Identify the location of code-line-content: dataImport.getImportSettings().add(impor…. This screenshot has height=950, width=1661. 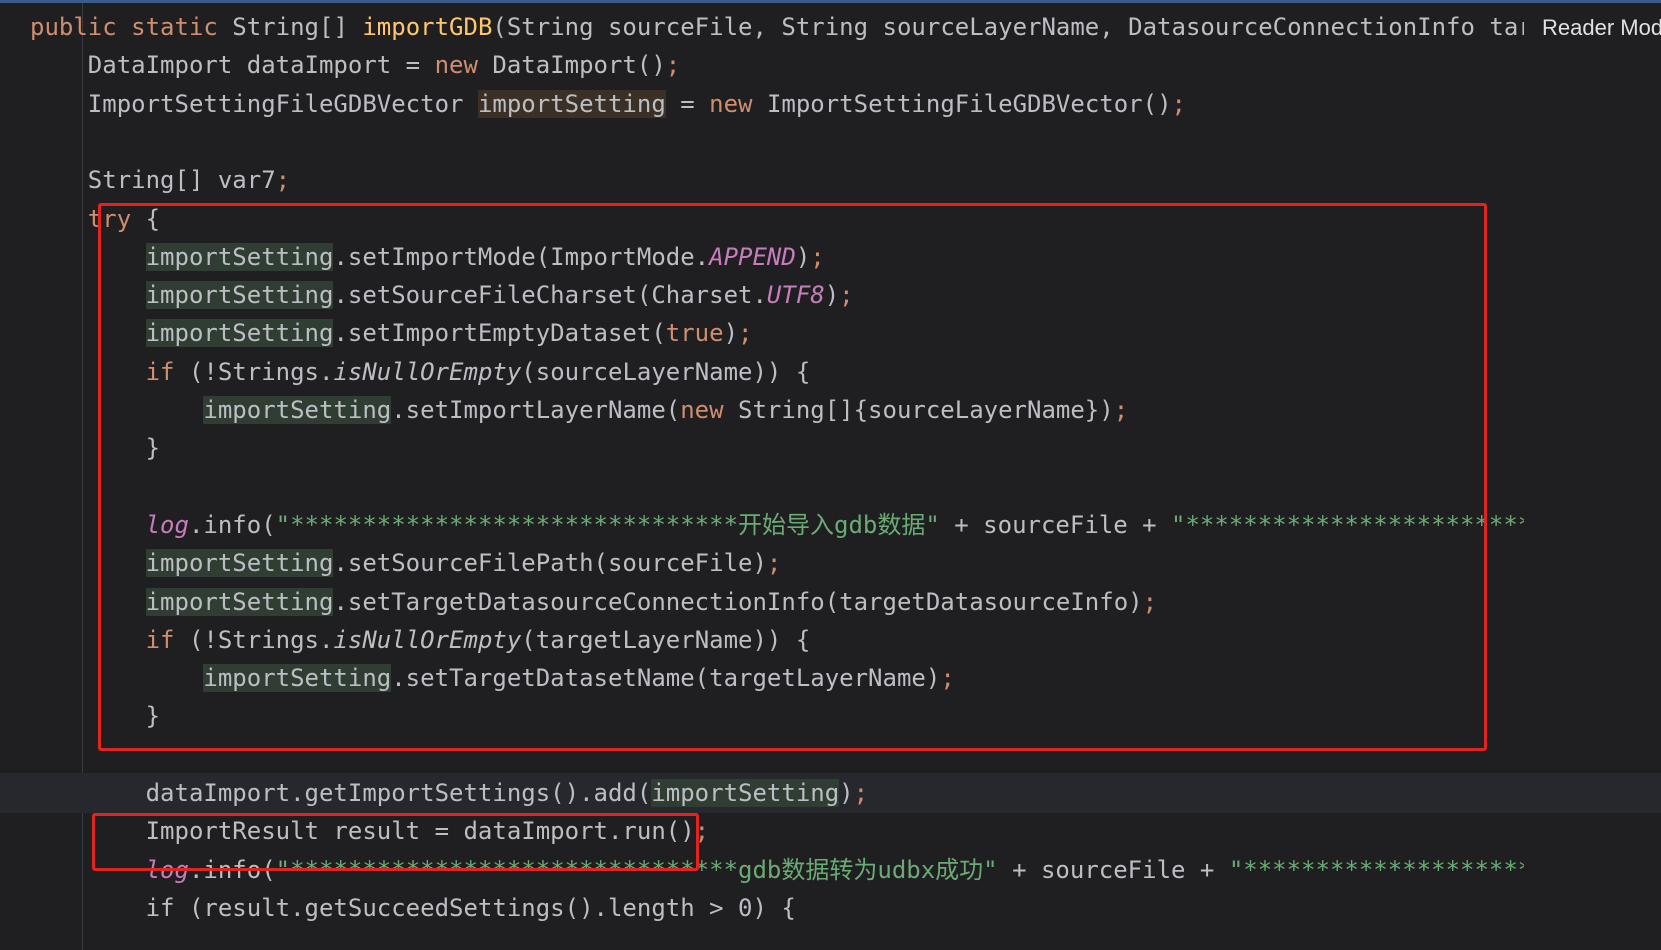
(777, 793).